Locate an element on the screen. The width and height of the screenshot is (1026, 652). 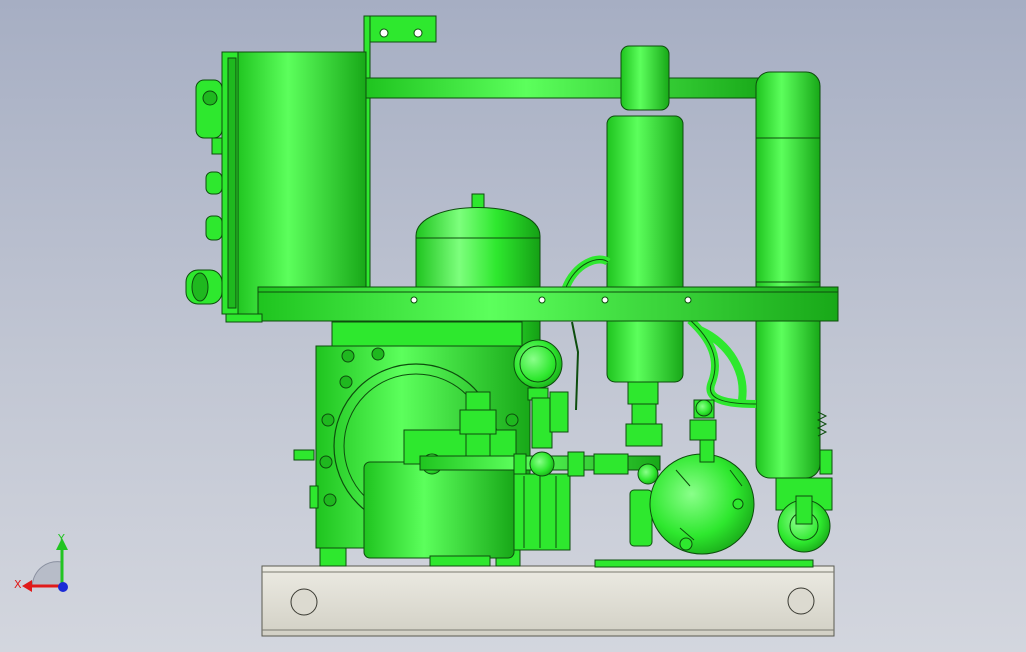
base-hole-right is located at coordinates (801, 601).